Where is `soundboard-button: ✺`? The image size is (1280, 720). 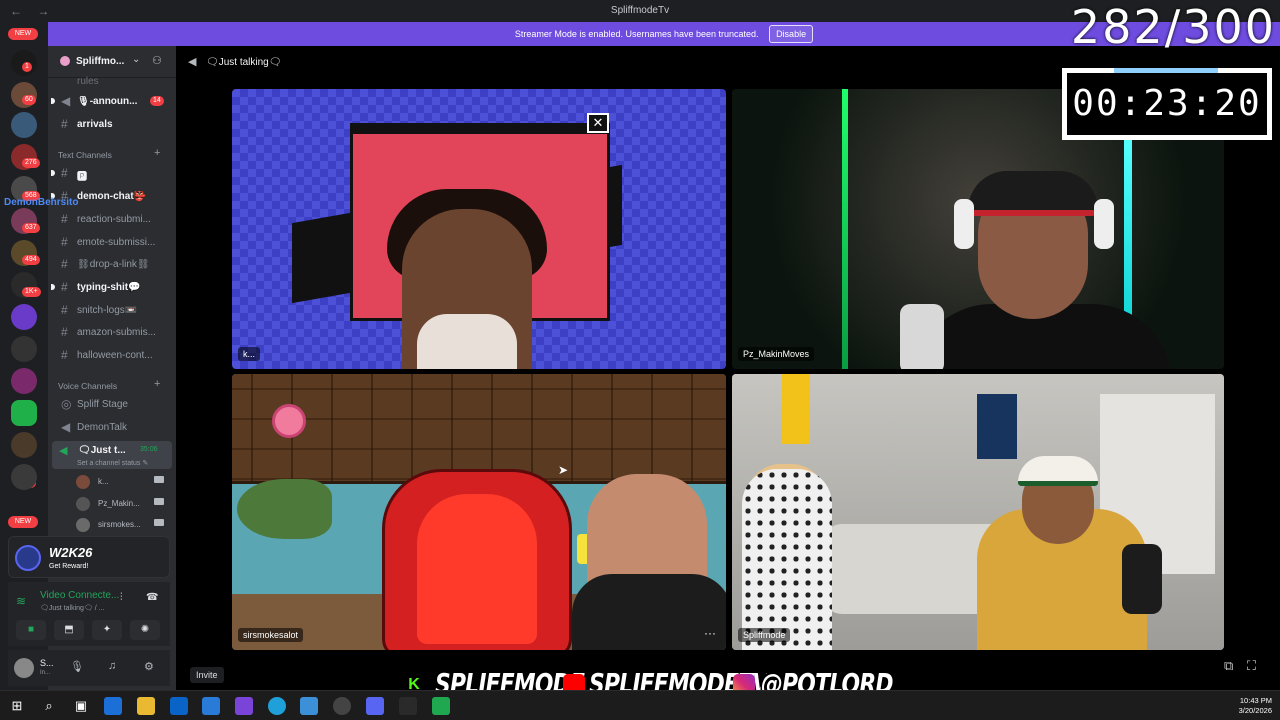 soundboard-button: ✺ is located at coordinates (145, 630).